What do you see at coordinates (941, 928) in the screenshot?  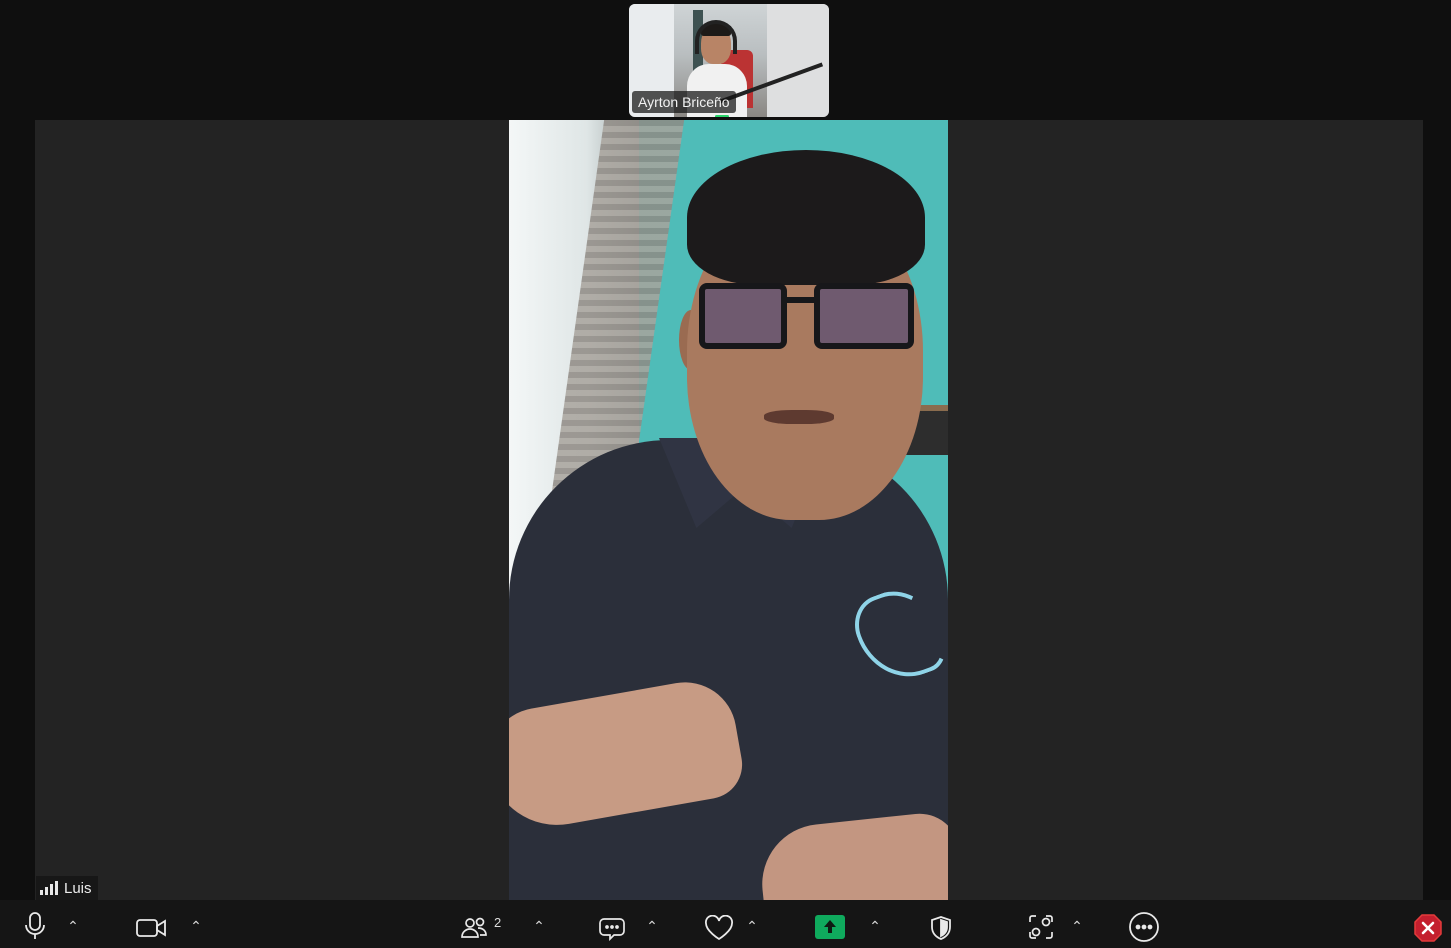 I see `security-icon` at bounding box center [941, 928].